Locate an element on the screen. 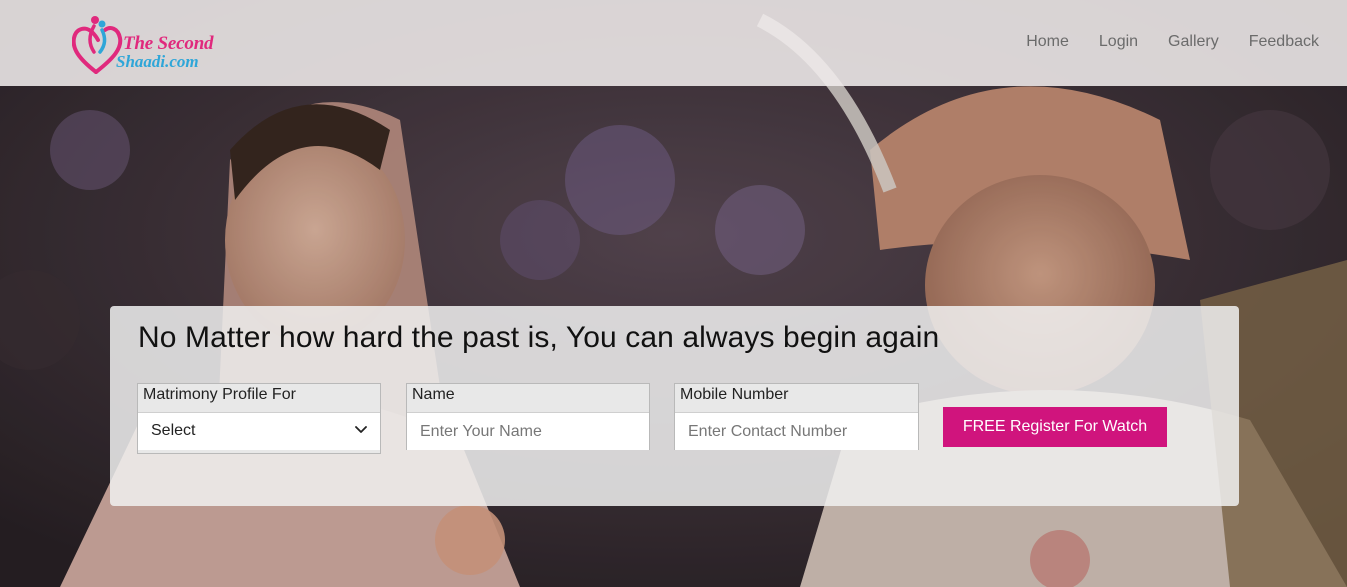 Image resolution: width=1347 pixels, height=587 pixels. name-field: Name is located at coordinates (528, 416).